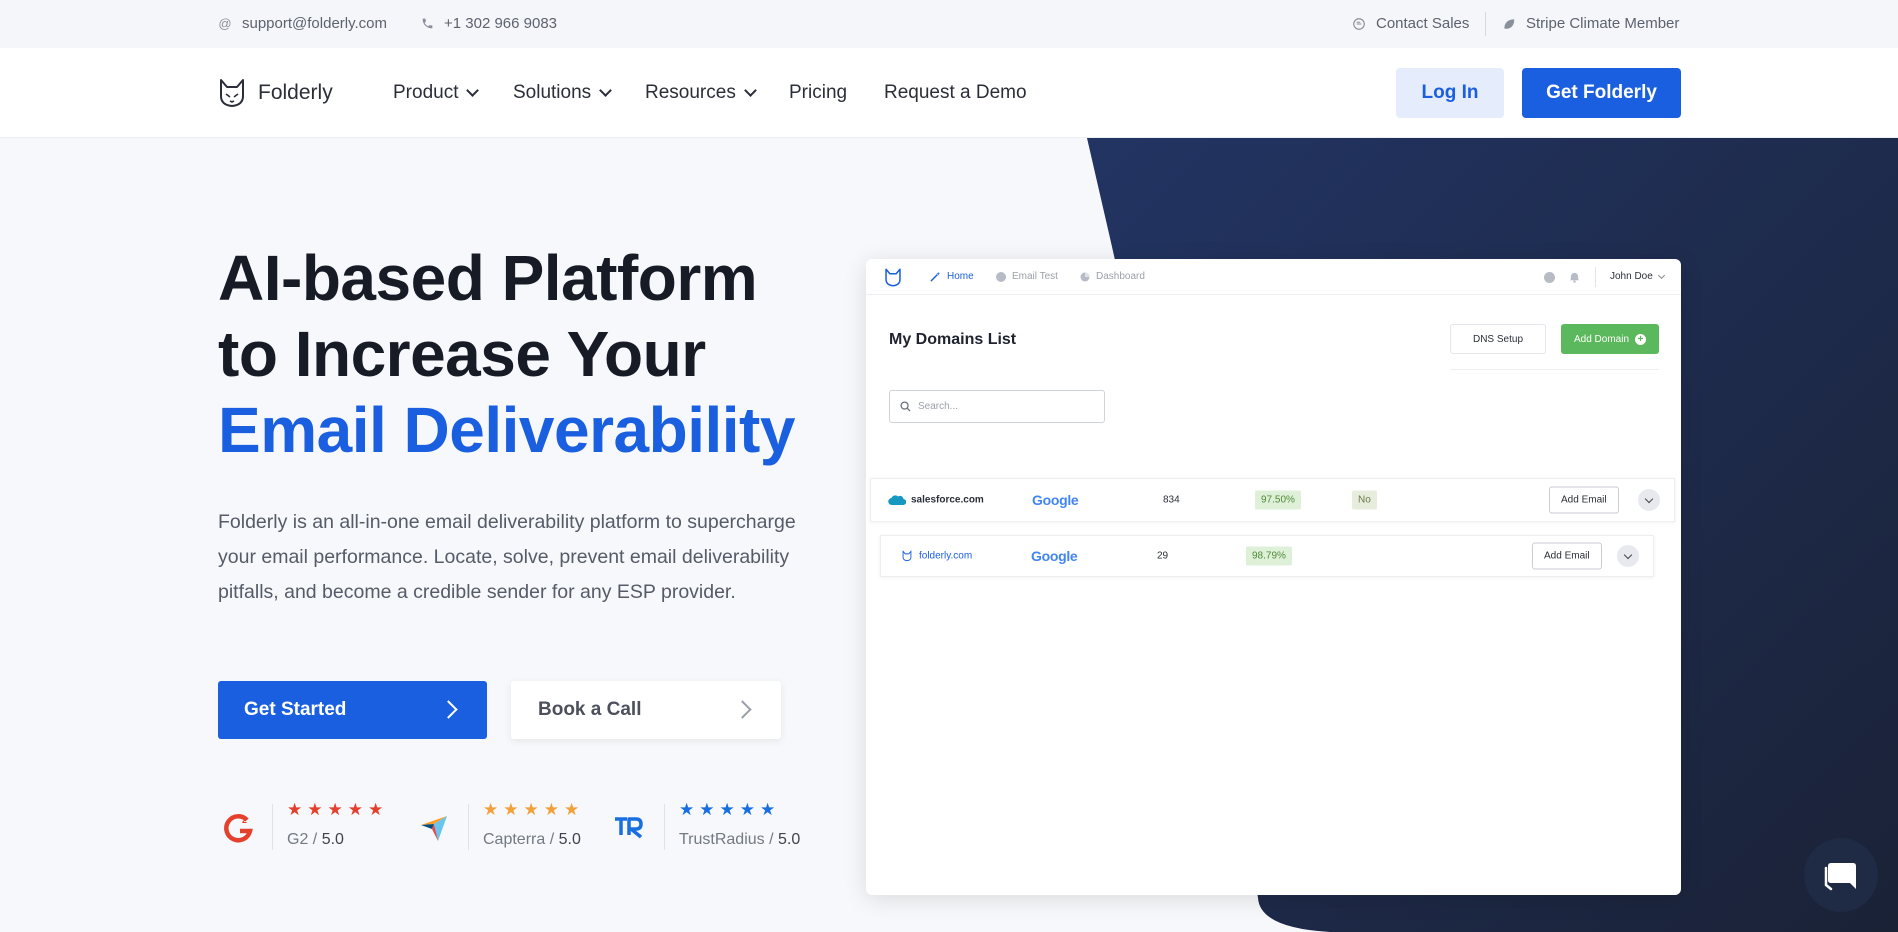 This screenshot has width=1898, height=932. What do you see at coordinates (946, 556) in the screenshot?
I see `row-domain: folderly.com` at bounding box center [946, 556].